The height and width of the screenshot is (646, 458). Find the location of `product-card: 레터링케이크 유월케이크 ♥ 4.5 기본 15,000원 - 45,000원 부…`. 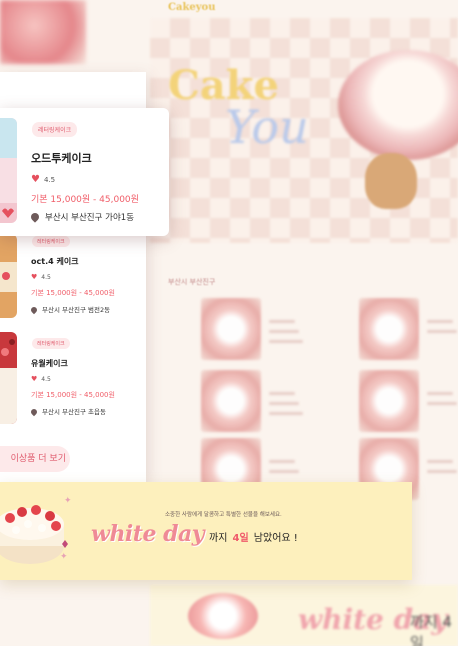

product-card: 레터링케이크 유월케이크 ♥ 4.5 기본 15,000원 - 45,000원 부… is located at coordinates (73, 377).